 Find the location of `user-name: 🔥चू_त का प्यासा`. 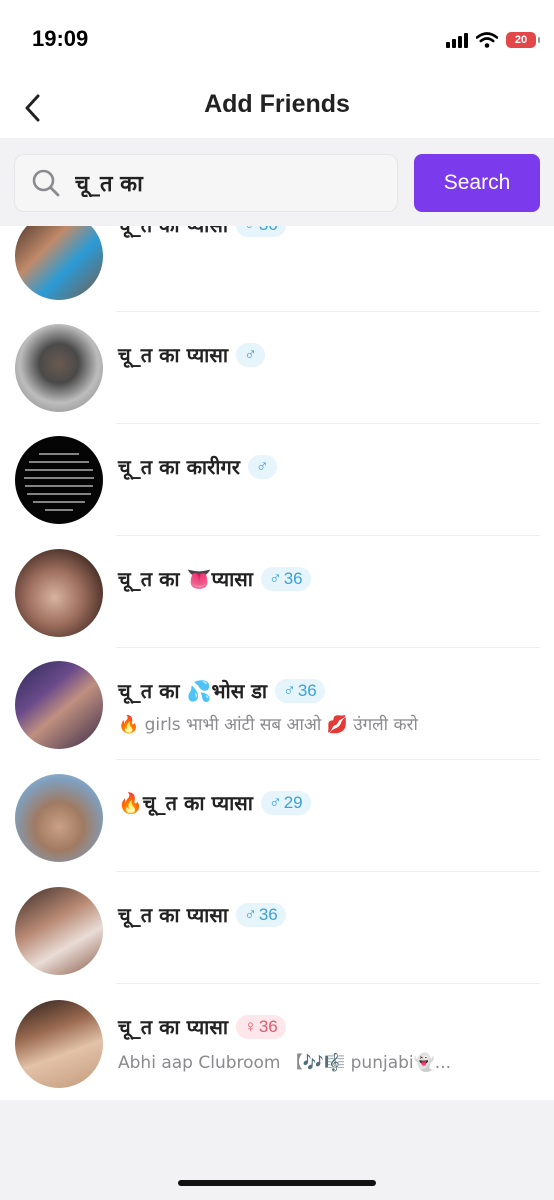

user-name: 🔥चू_त का प्यासा is located at coordinates (185, 803).